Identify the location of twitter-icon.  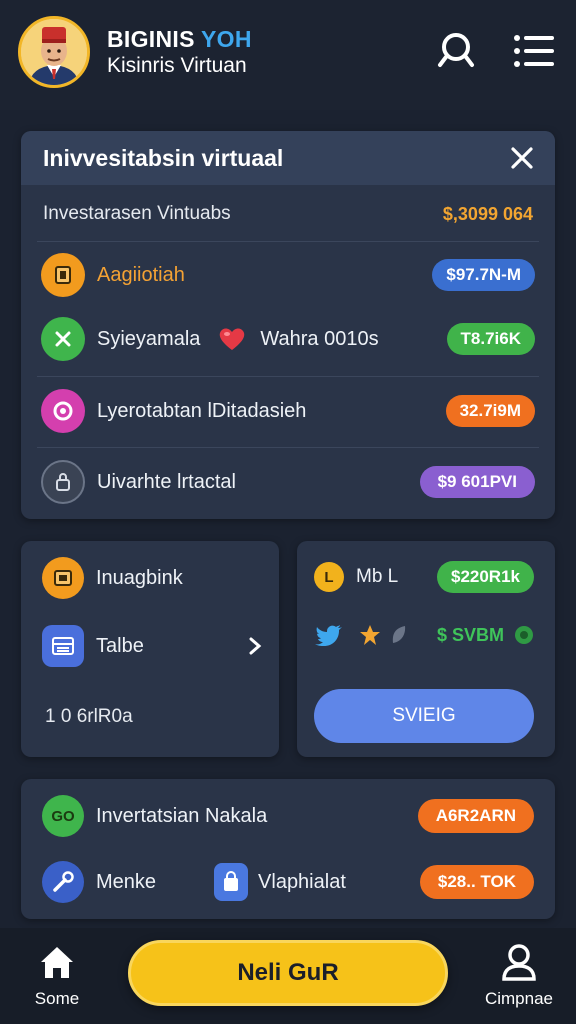
(329, 635).